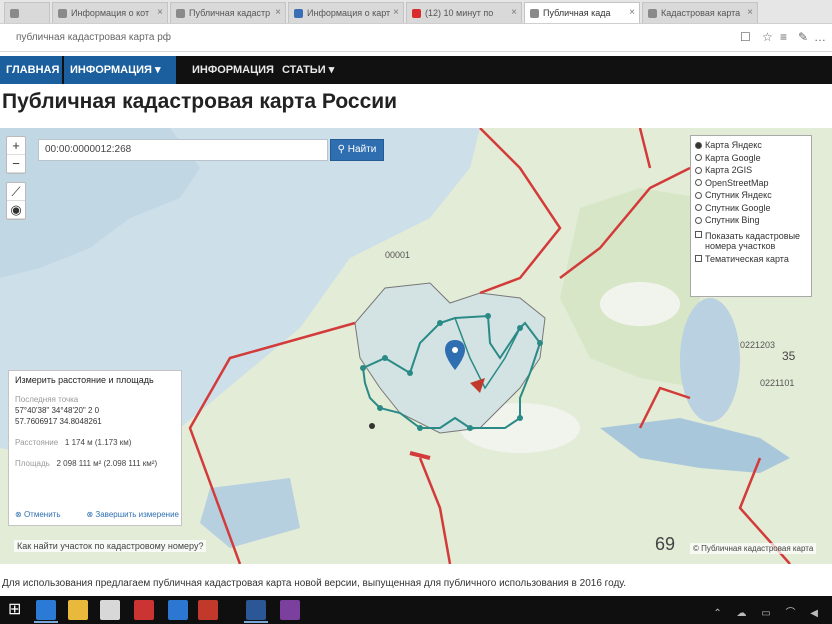 The image size is (832, 624). Describe the element at coordinates (346, 12) in the screenshot. I see `browser-tab: Информация о карт ×` at that location.